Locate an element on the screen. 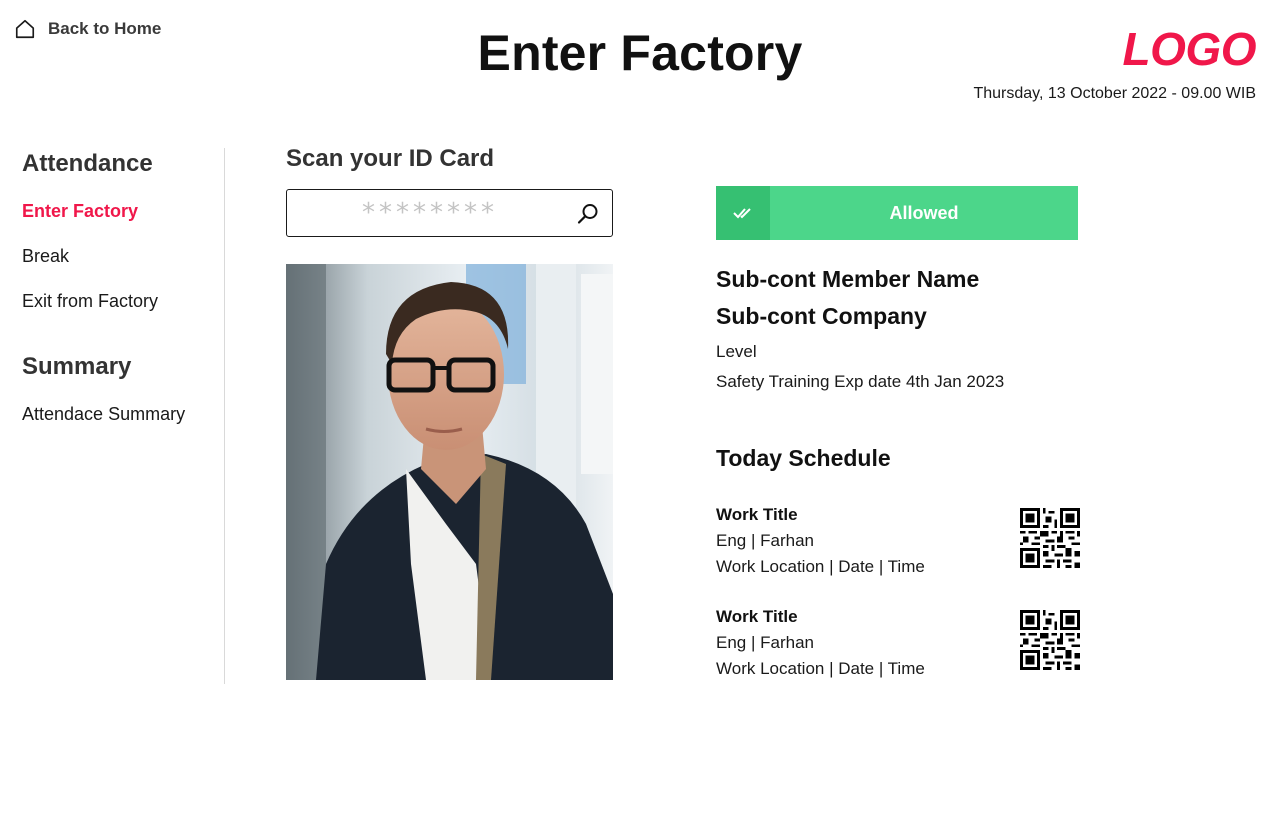  sidebar-item-enter-factory: Enter Factory is located at coordinates (80, 211).